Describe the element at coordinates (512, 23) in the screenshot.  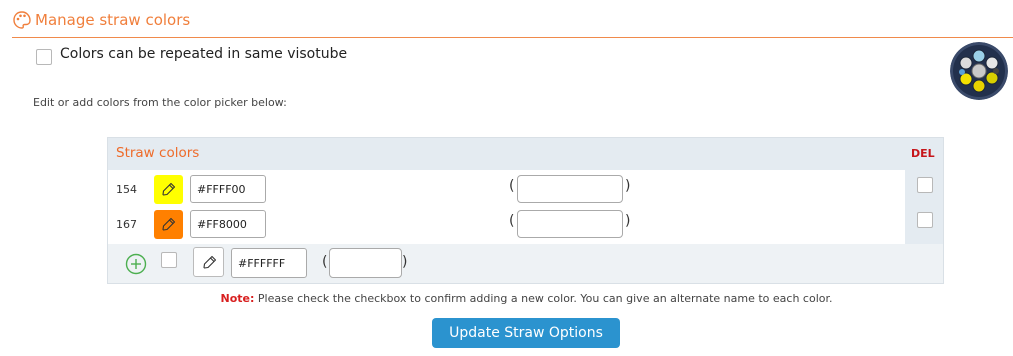
I see `section-header: Manage straw colors` at that location.